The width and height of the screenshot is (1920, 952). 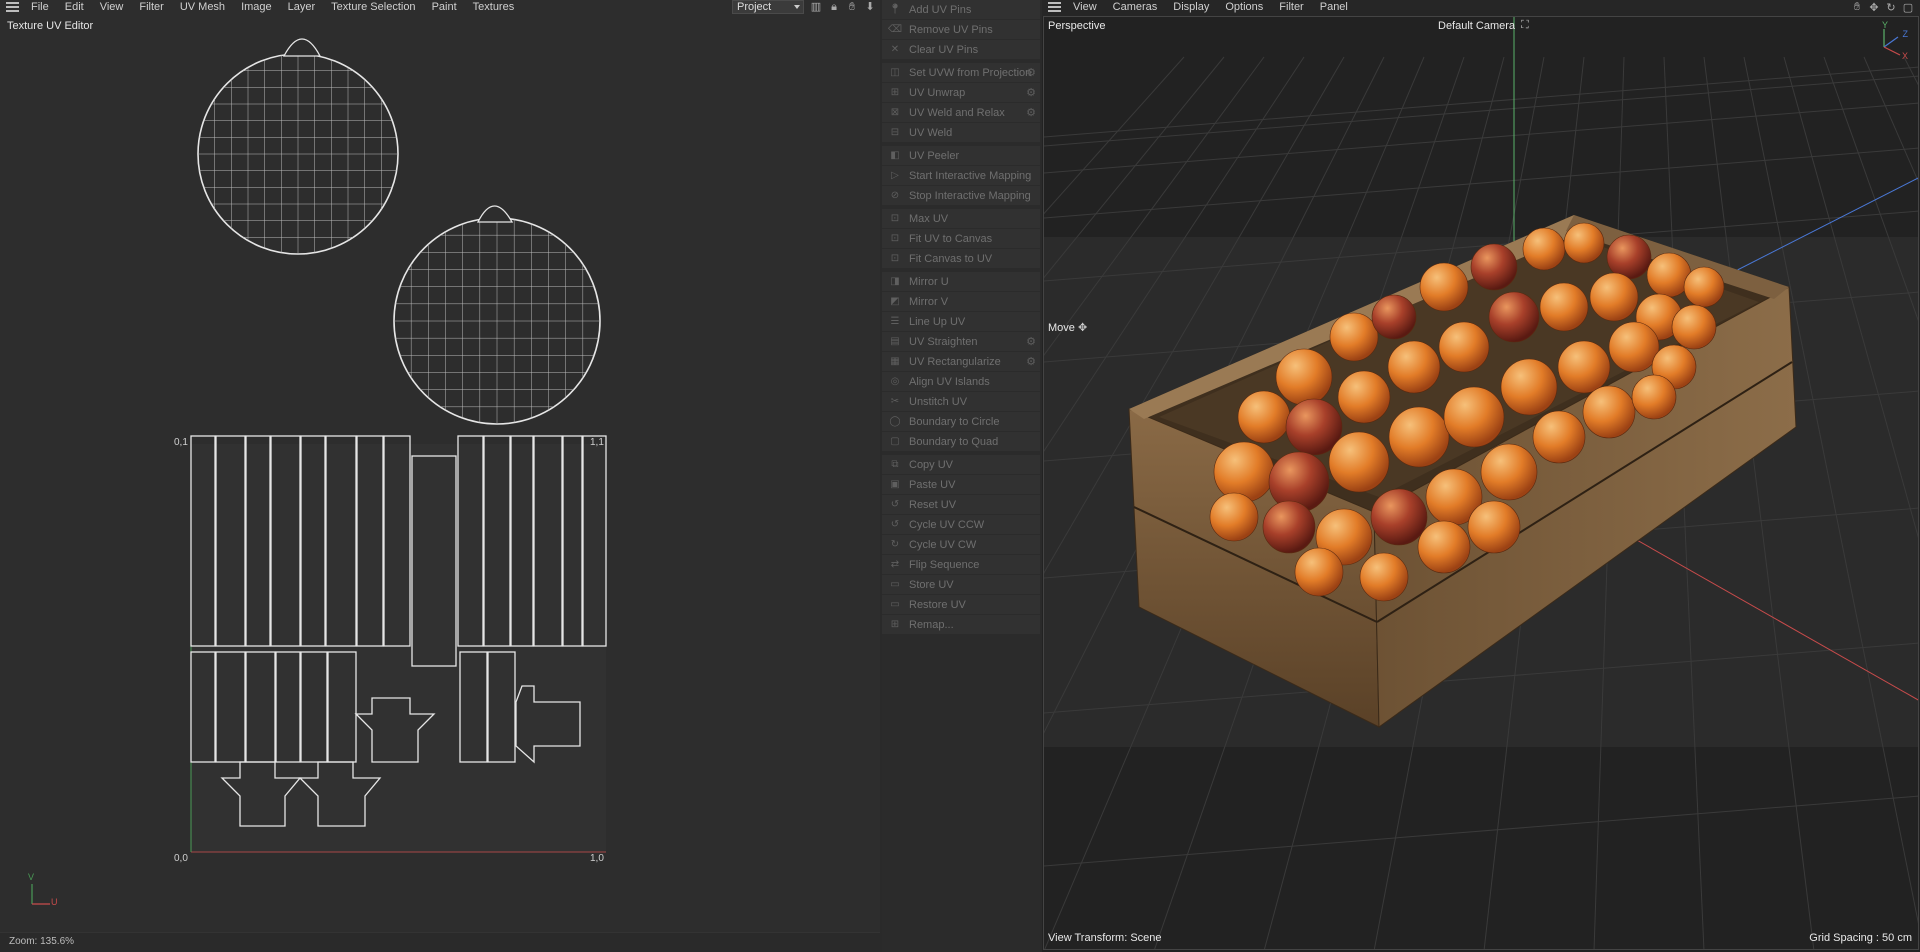 What do you see at coordinates (768, 7) in the screenshot?
I see `project-select: Project` at bounding box center [768, 7].